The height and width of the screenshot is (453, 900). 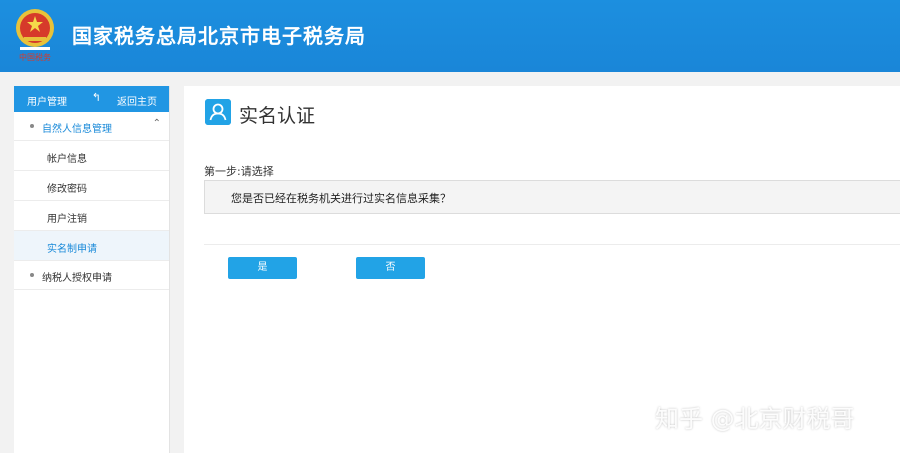 I want to click on no-button: 否, so click(x=390, y=268).